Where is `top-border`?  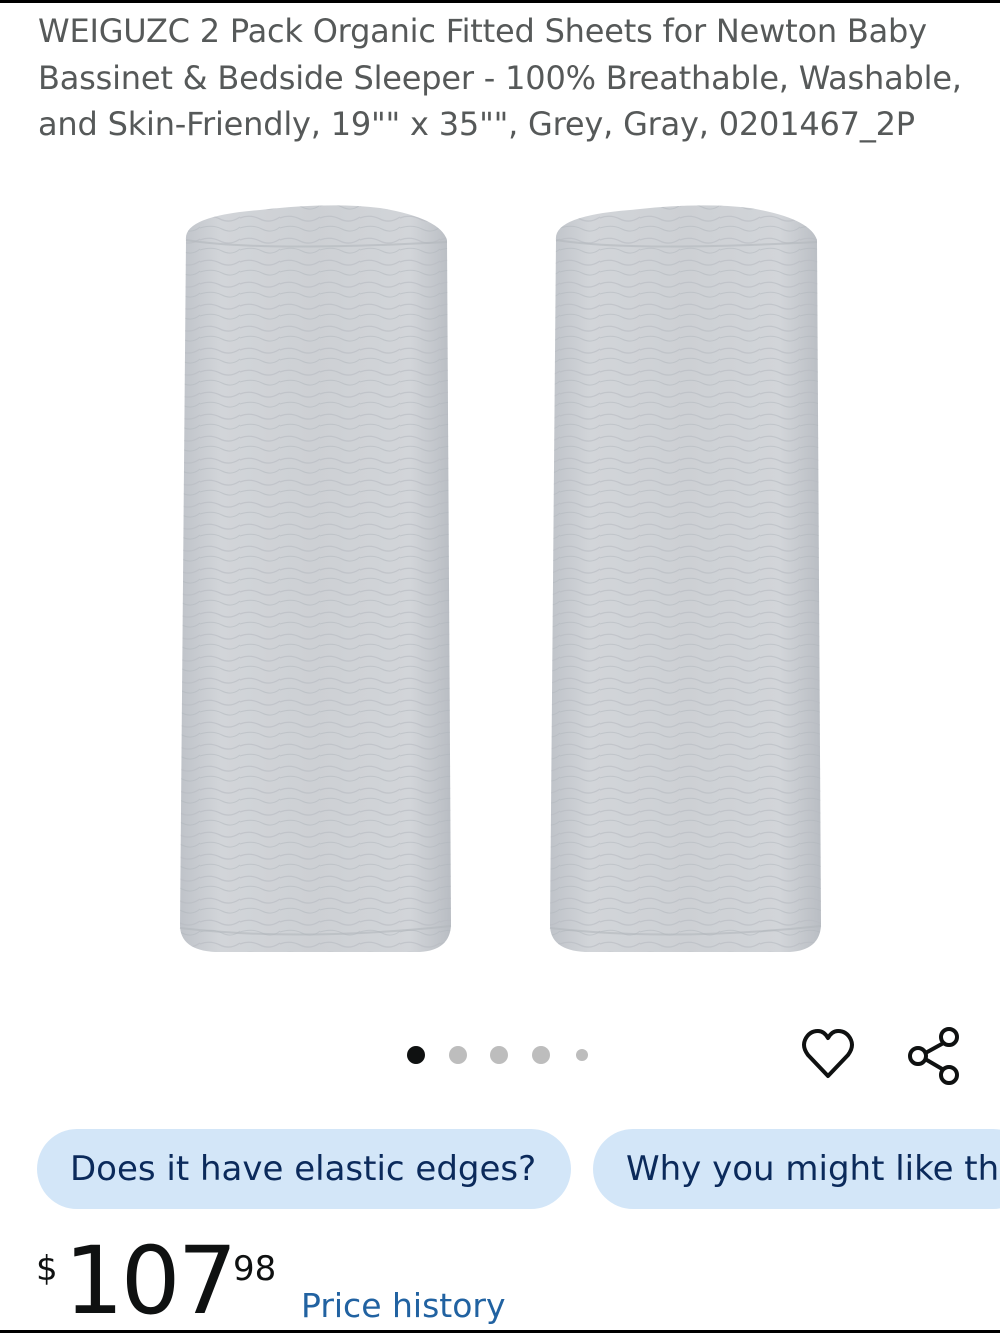 top-border is located at coordinates (500, 1).